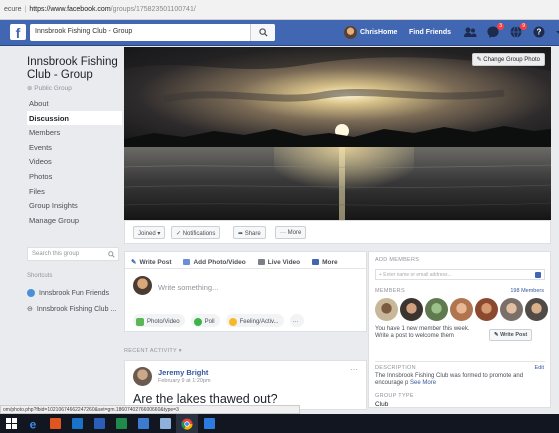 Image resolution: width=559 pixels, height=433 pixels. Describe the element at coordinates (152, 32) in the screenshot. I see `top-search-input: Innsbrook Fishing Club - Group` at that location.